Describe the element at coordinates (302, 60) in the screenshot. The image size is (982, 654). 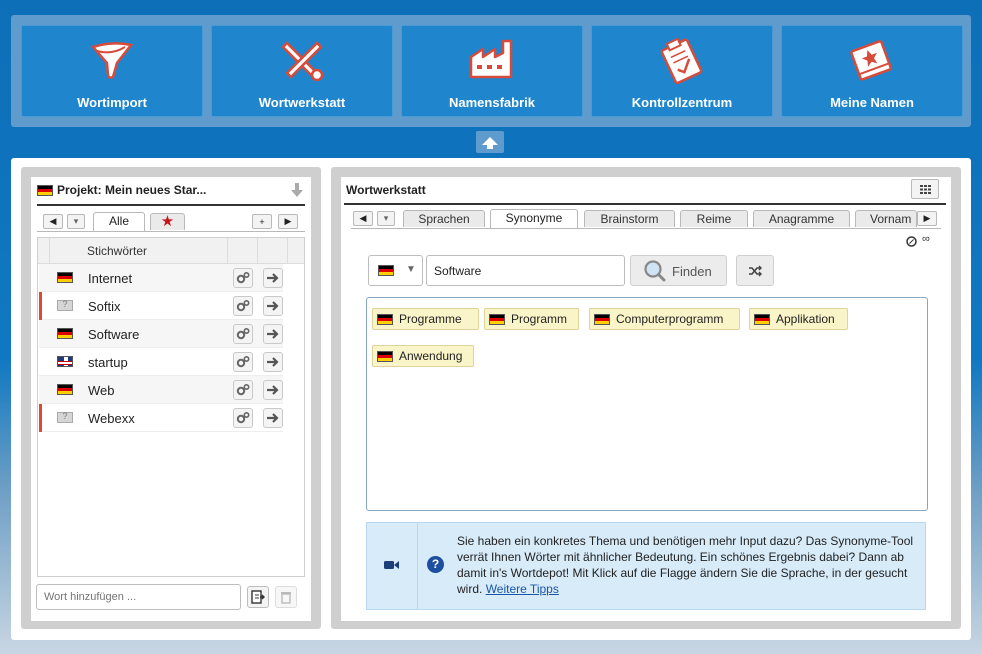
I see `tools-icon` at that location.